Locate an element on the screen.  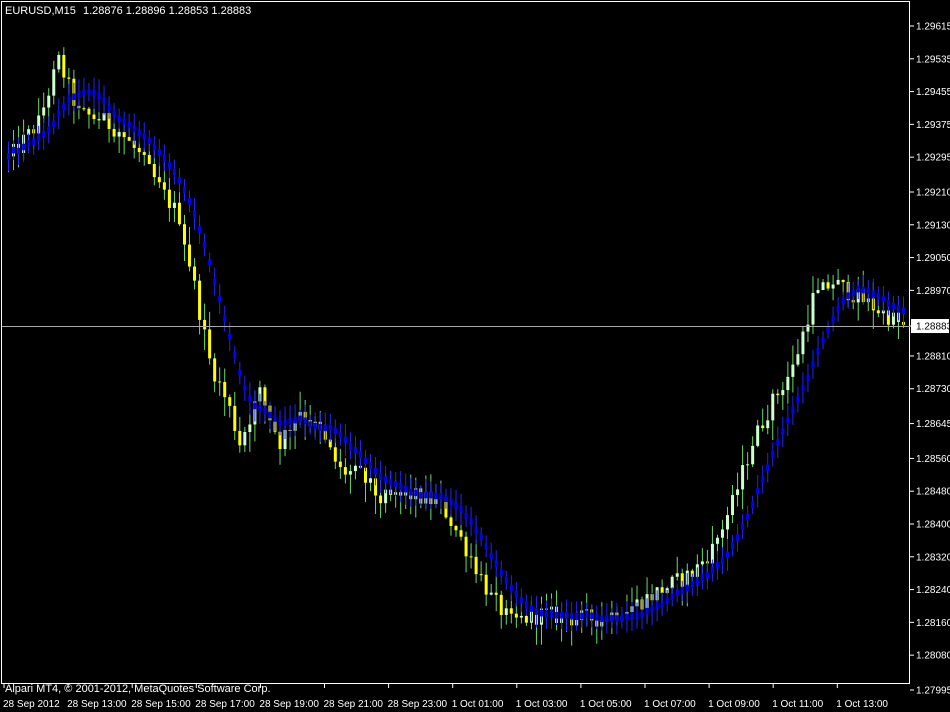
time-tick-label: 1 Oct 05:00 is located at coordinates (606, 704).